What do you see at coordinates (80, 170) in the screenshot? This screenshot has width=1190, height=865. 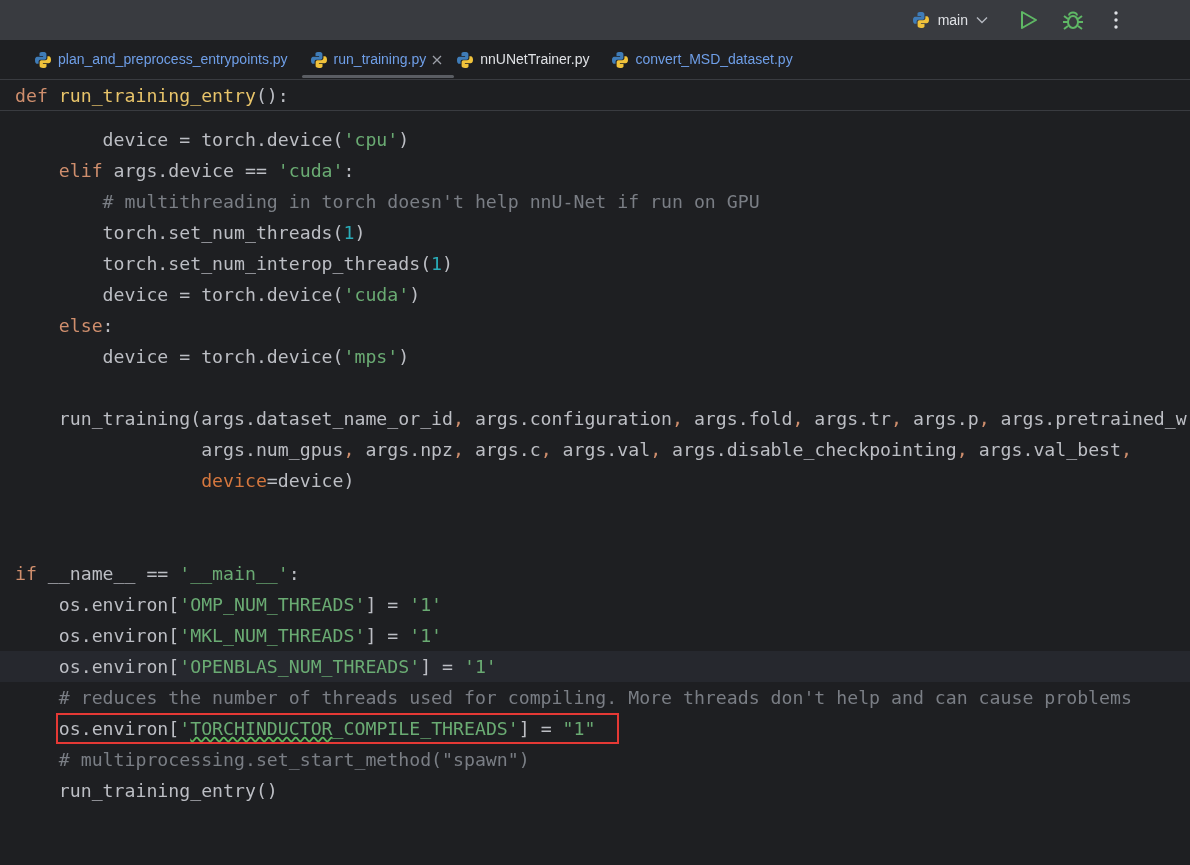 I see `code-token: elif` at bounding box center [80, 170].